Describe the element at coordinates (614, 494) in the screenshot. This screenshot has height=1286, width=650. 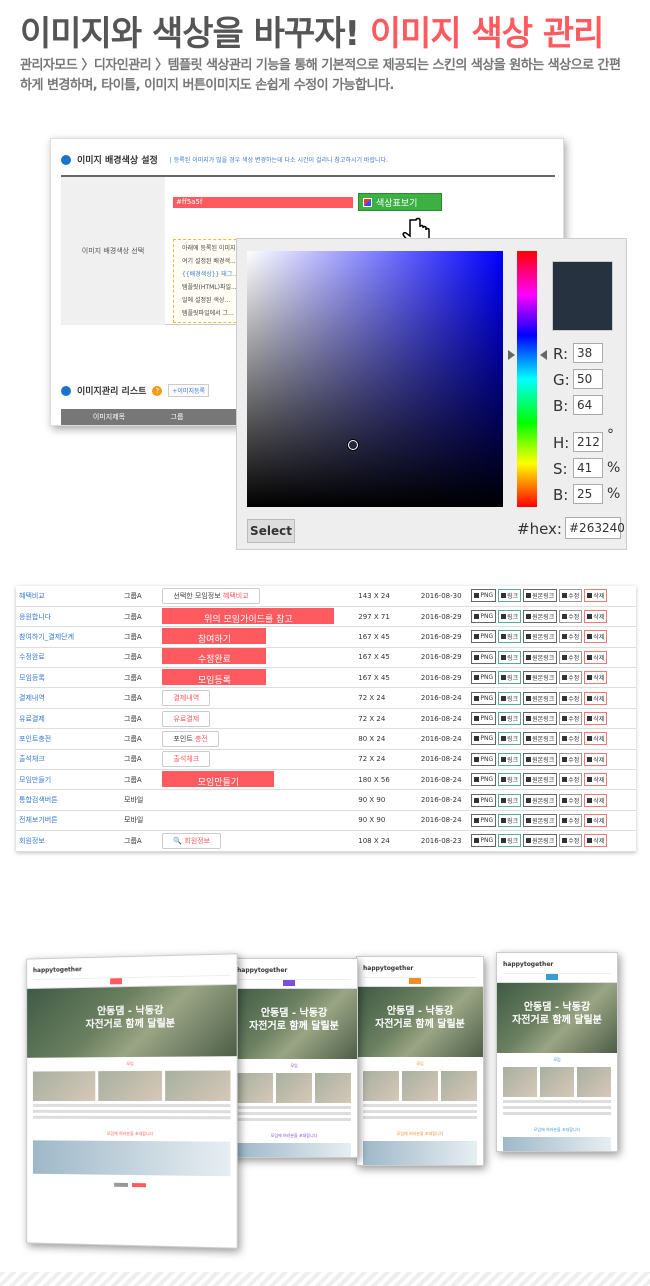
I see `percent-unit: %` at that location.